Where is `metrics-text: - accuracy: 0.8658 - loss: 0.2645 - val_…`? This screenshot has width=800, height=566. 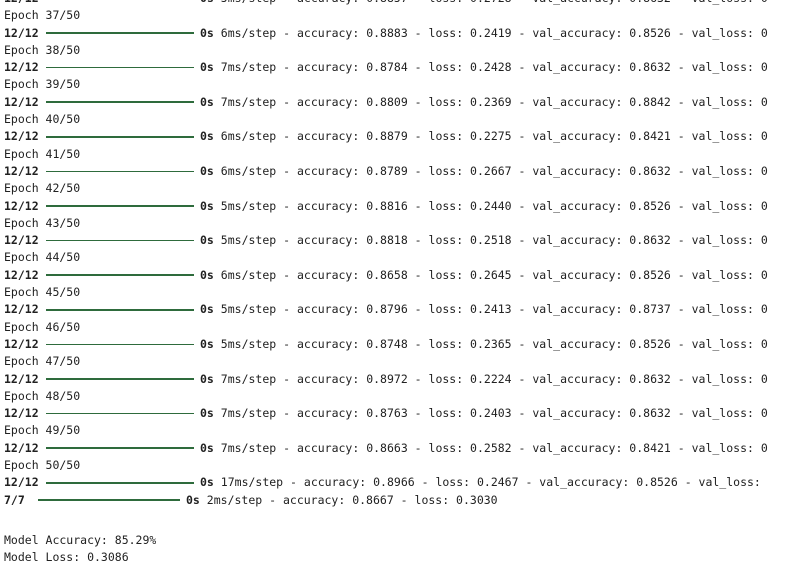
metrics-text: - accuracy: 0.8658 - loss: 0.2645 - val_… is located at coordinates (525, 274).